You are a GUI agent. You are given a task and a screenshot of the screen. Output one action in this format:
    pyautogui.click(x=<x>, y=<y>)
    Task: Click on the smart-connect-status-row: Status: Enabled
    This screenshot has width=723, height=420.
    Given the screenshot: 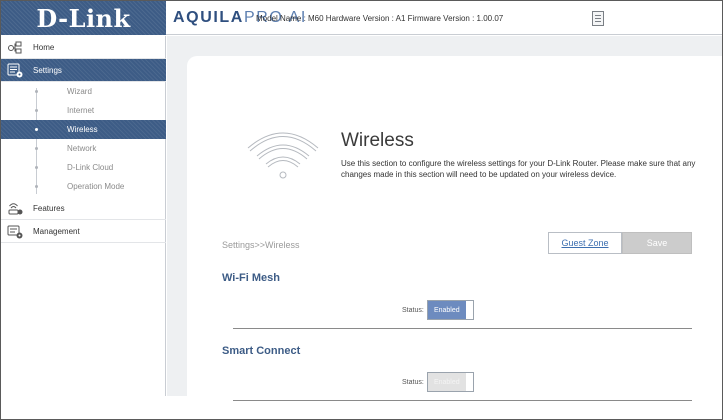 What is the action you would take?
    pyautogui.click(x=438, y=382)
    